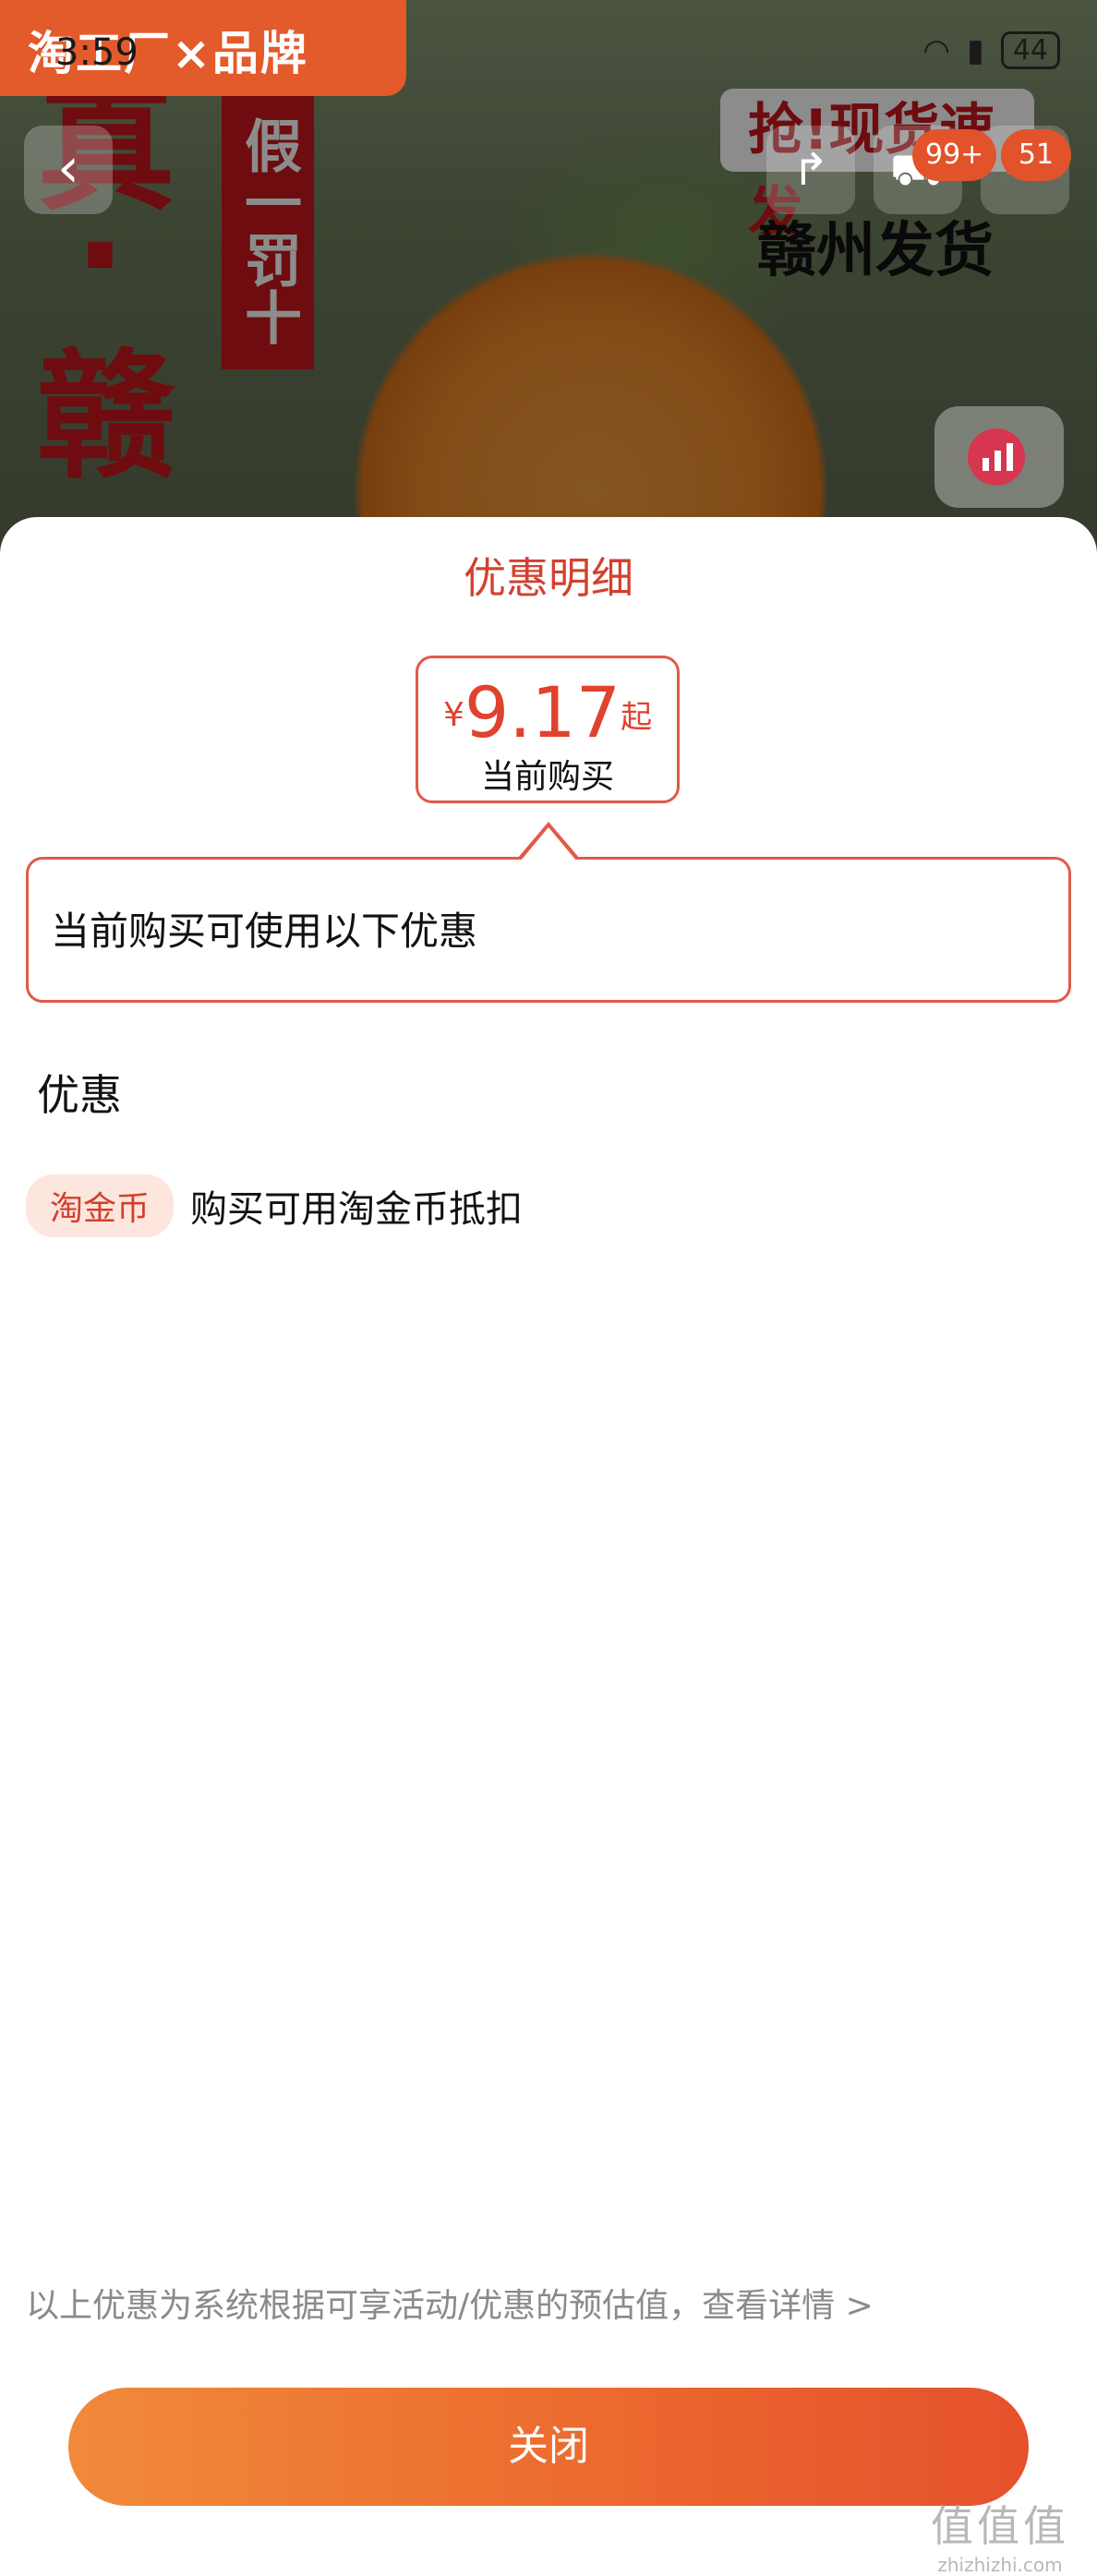  What do you see at coordinates (1030, 50) in the screenshot?
I see `battery-icon: 44` at bounding box center [1030, 50].